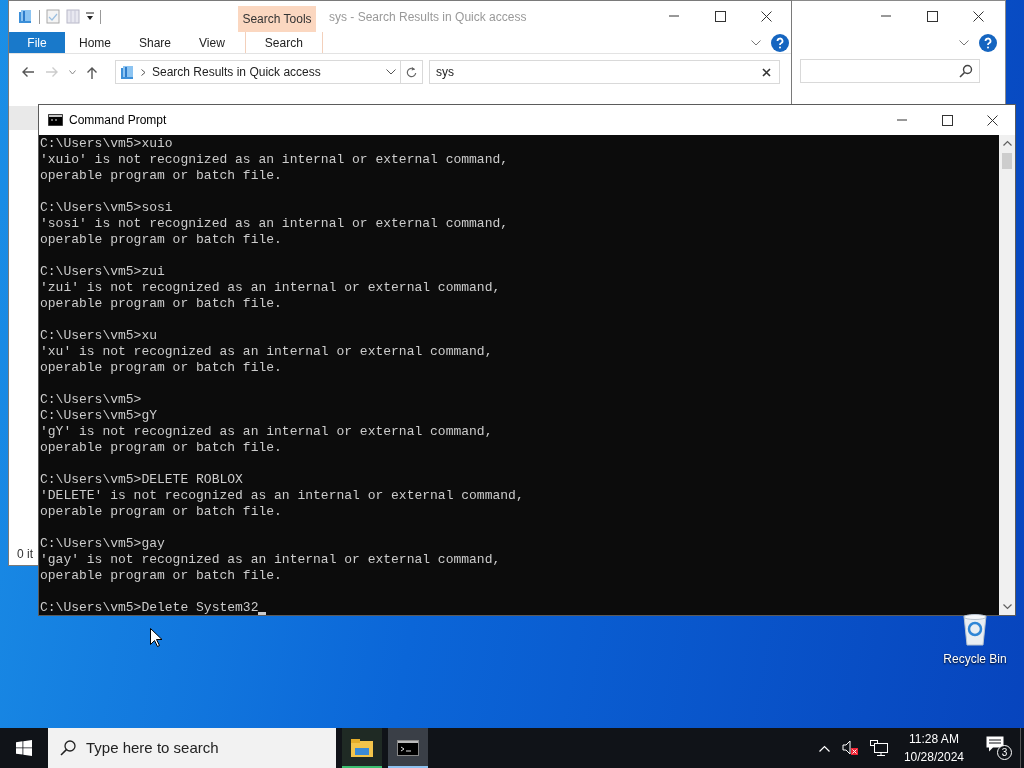  Describe the element at coordinates (604, 72) in the screenshot. I see `search-field: sys` at that location.